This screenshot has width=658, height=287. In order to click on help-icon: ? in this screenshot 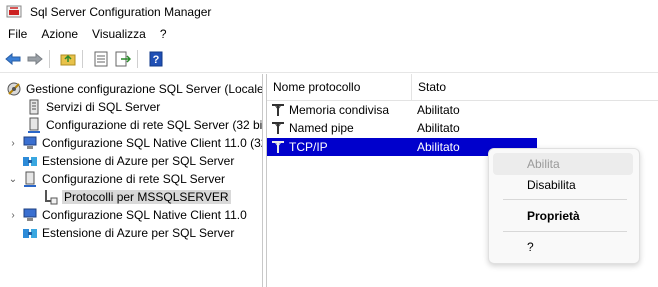, I will do `click(156, 59)`.